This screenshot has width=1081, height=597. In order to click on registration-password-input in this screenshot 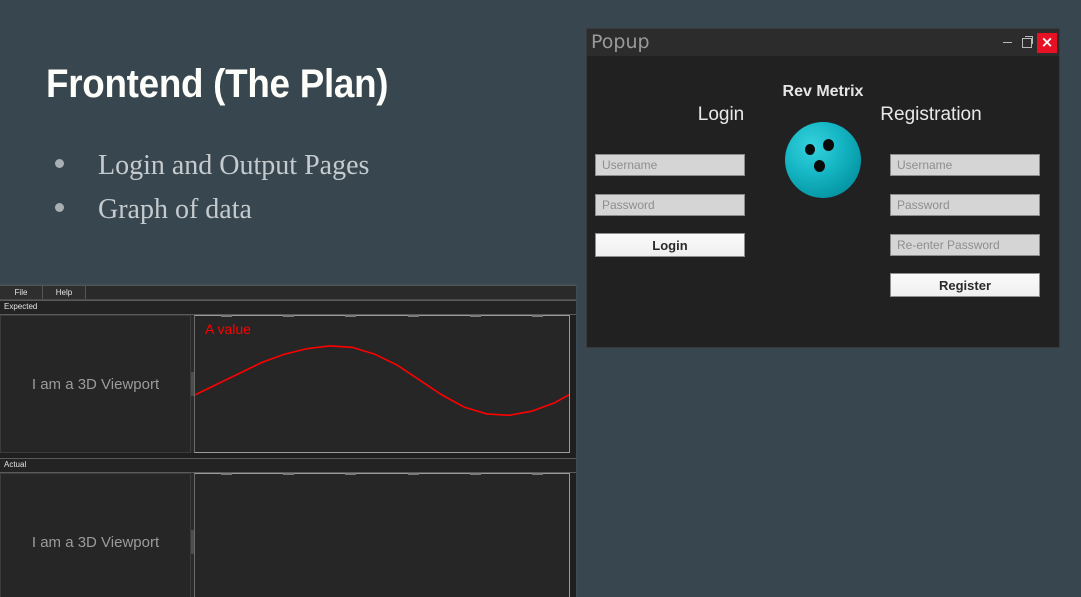, I will do `click(965, 205)`.